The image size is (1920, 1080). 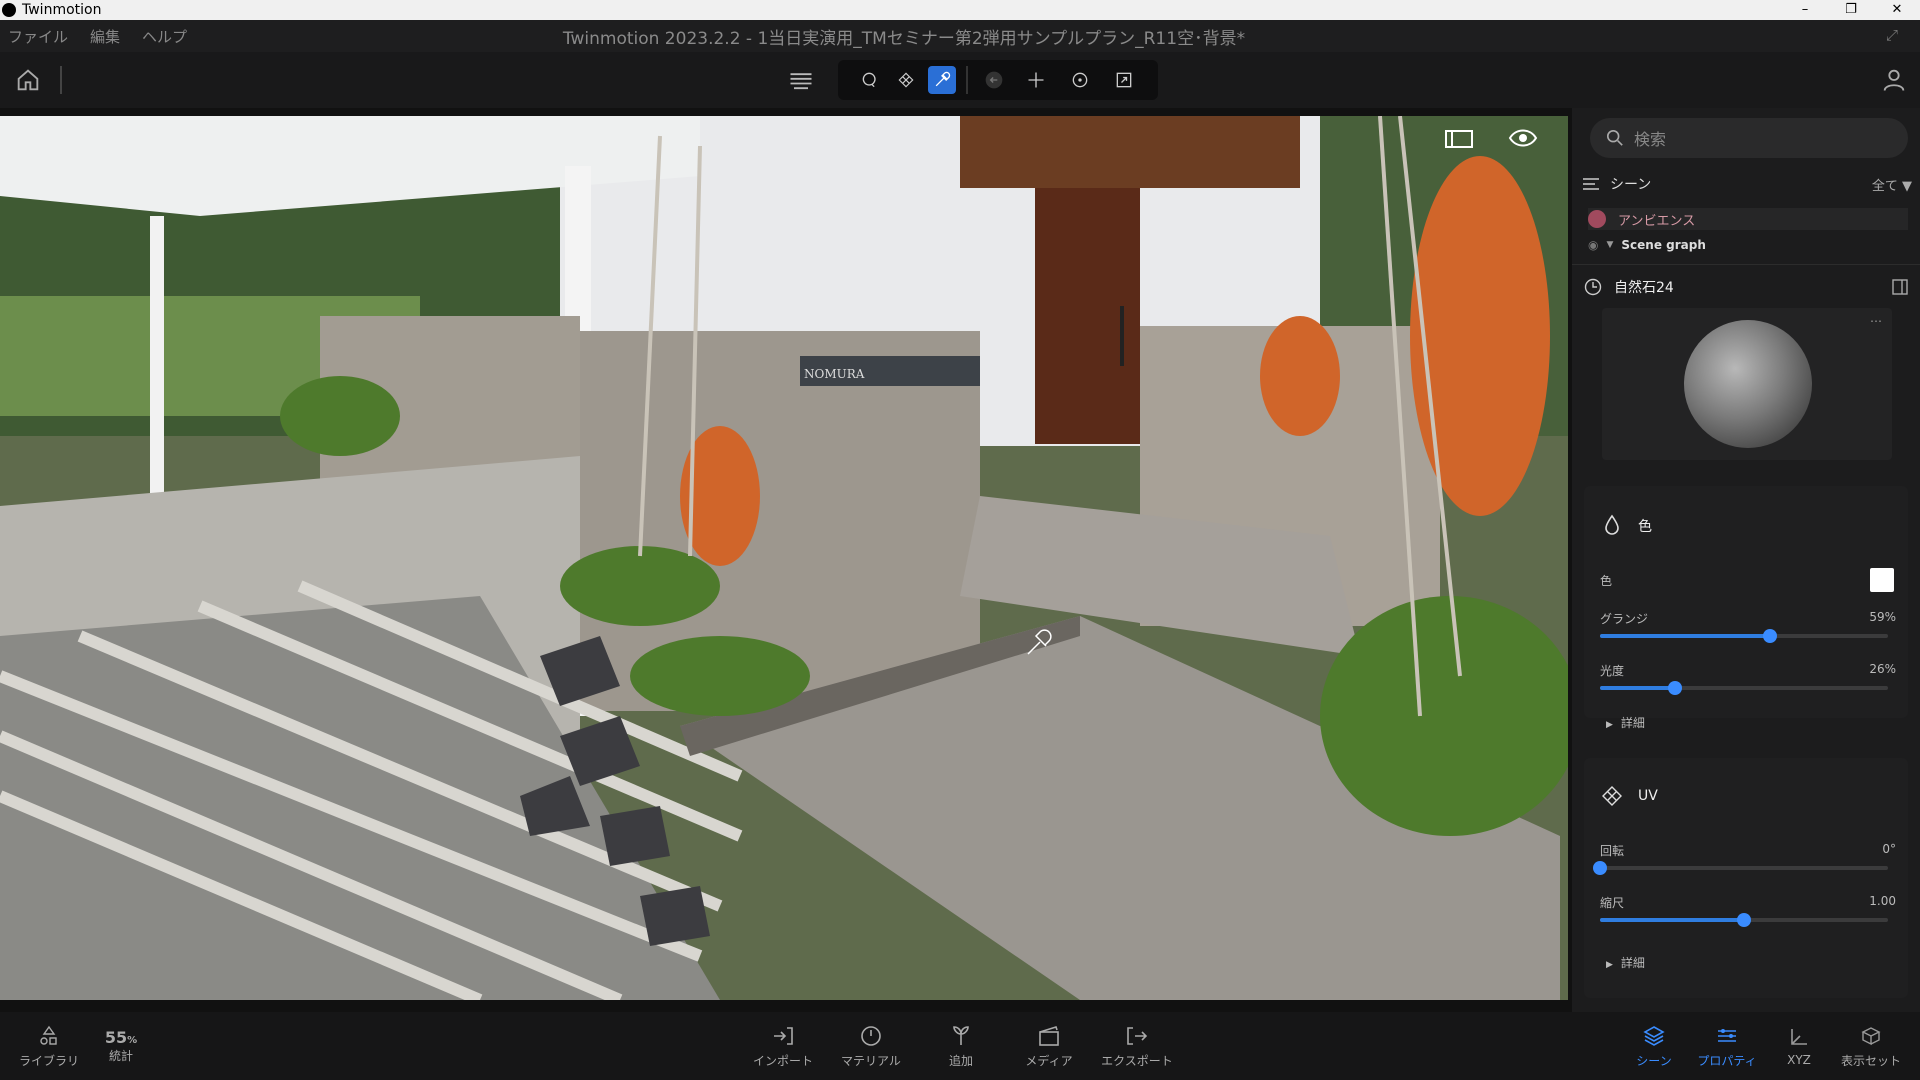 I want to click on fullscreen-icon: ⤢, so click(x=1892, y=35).